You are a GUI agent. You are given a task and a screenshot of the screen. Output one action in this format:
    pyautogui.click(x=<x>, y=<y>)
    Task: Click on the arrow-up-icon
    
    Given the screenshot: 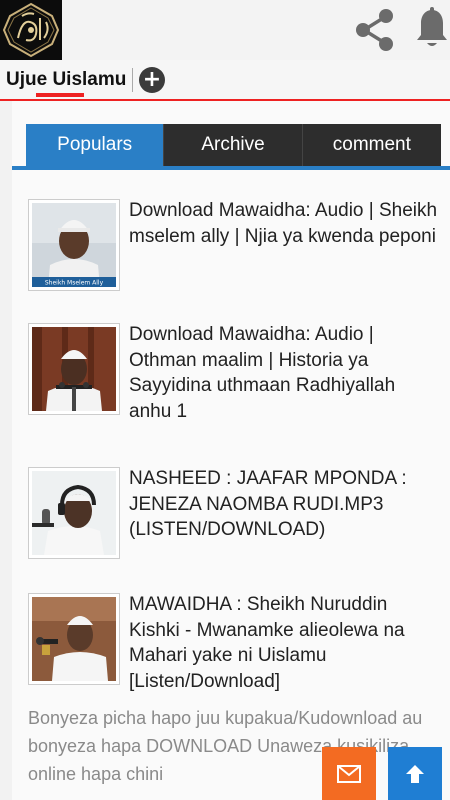 What is the action you would take?
    pyautogui.click(x=415, y=773)
    